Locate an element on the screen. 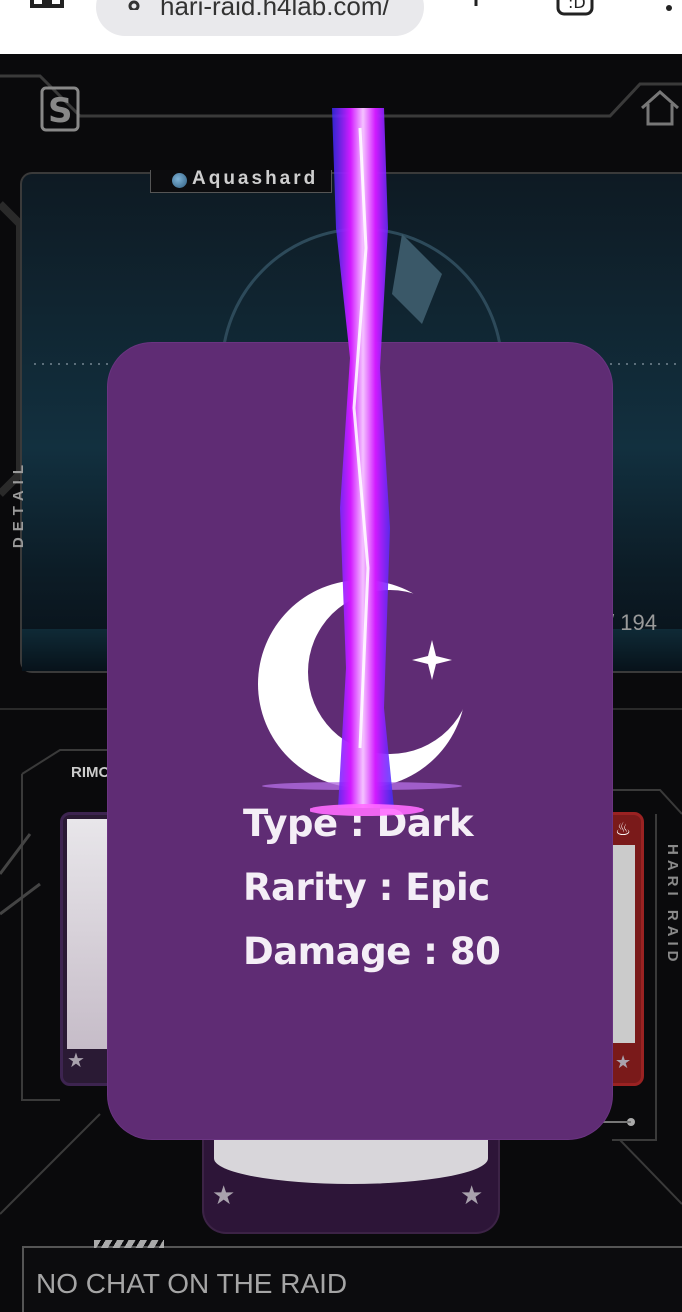 Image resolution: width=682 pixels, height=1312 pixels. browser-toolbar: hari-raid.h4lab.com/ :D is located at coordinates (341, 27).